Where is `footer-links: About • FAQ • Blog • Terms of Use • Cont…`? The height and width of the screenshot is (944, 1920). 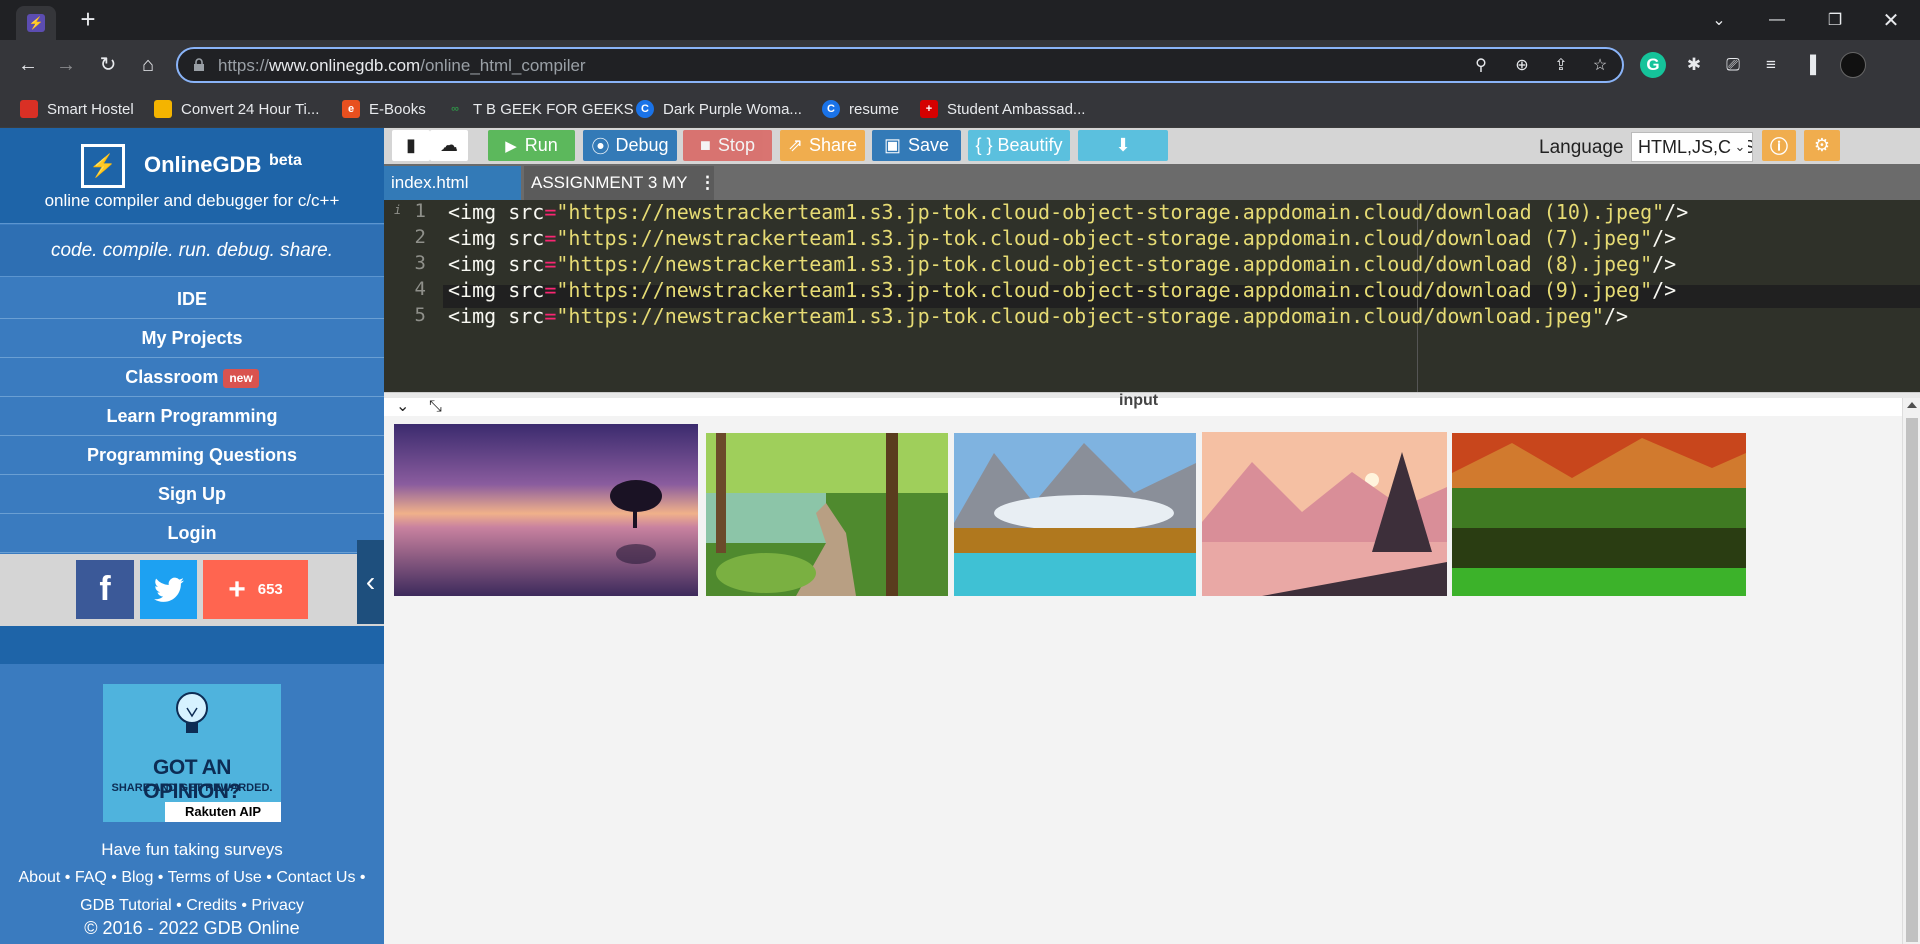 footer-links: About • FAQ • Blog • Terms of Use • Cont… is located at coordinates (192, 891).